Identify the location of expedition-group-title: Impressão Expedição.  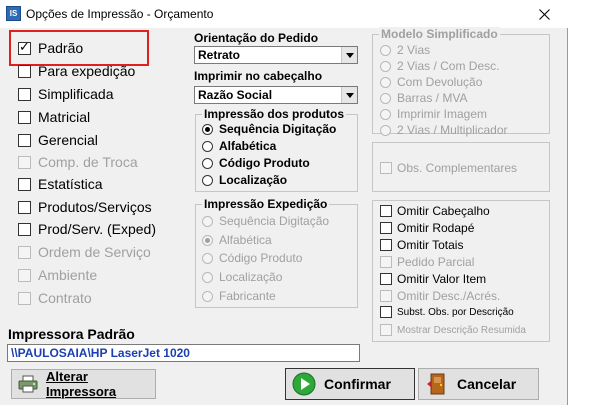
(266, 204).